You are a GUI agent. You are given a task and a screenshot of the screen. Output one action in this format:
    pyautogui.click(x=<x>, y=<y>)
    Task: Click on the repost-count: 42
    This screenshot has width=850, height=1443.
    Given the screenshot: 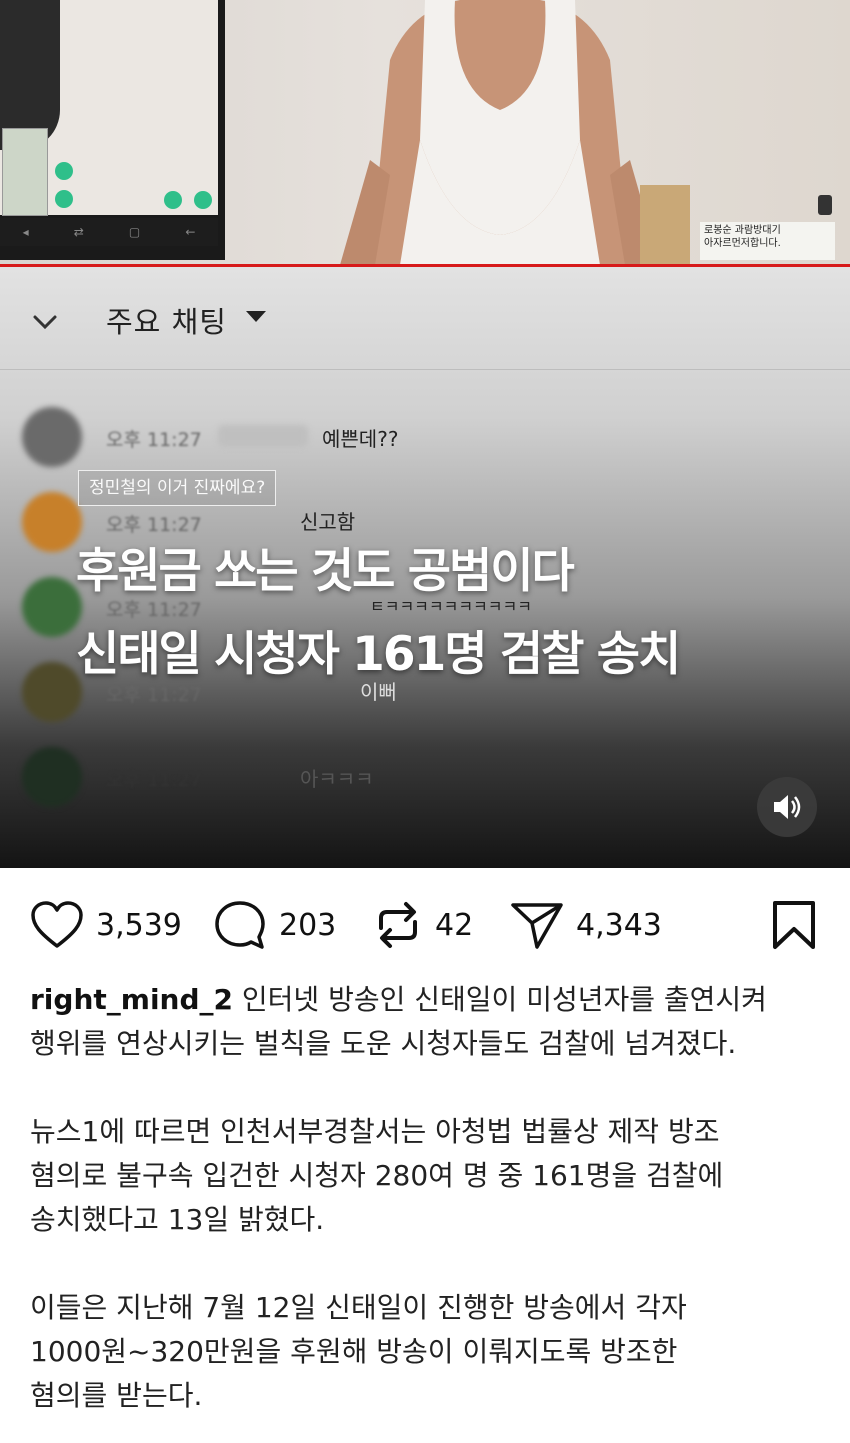 What is the action you would take?
    pyautogui.click(x=454, y=925)
    